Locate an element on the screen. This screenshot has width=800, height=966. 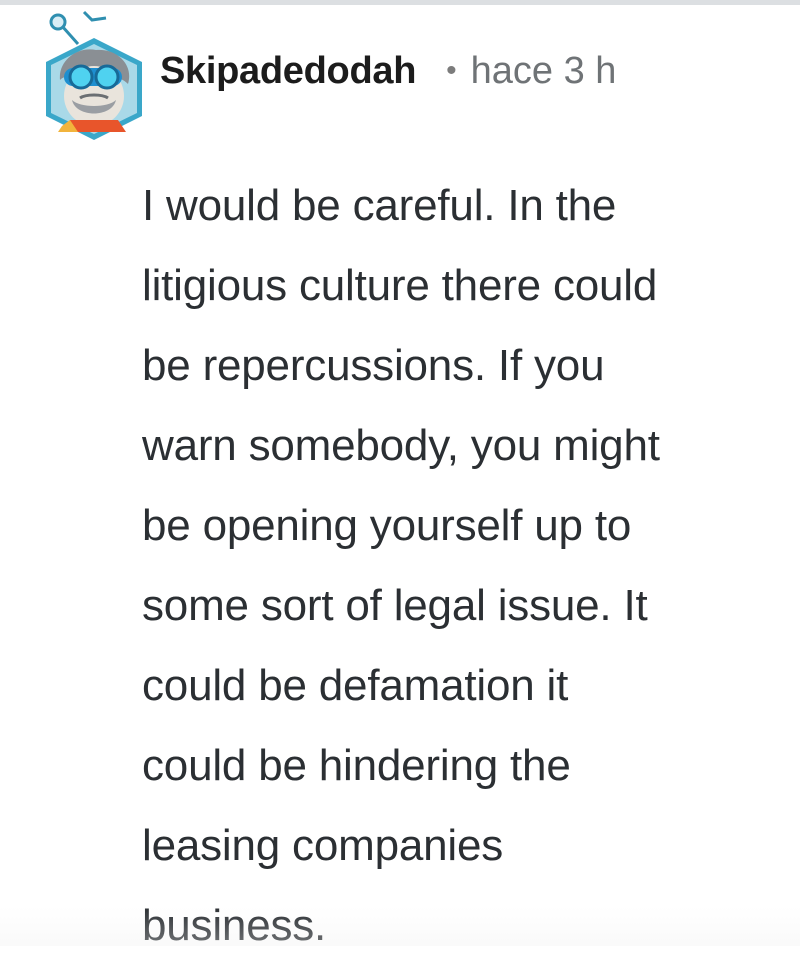
comment-line: warn somebody, you might is located at coordinates (401, 445).